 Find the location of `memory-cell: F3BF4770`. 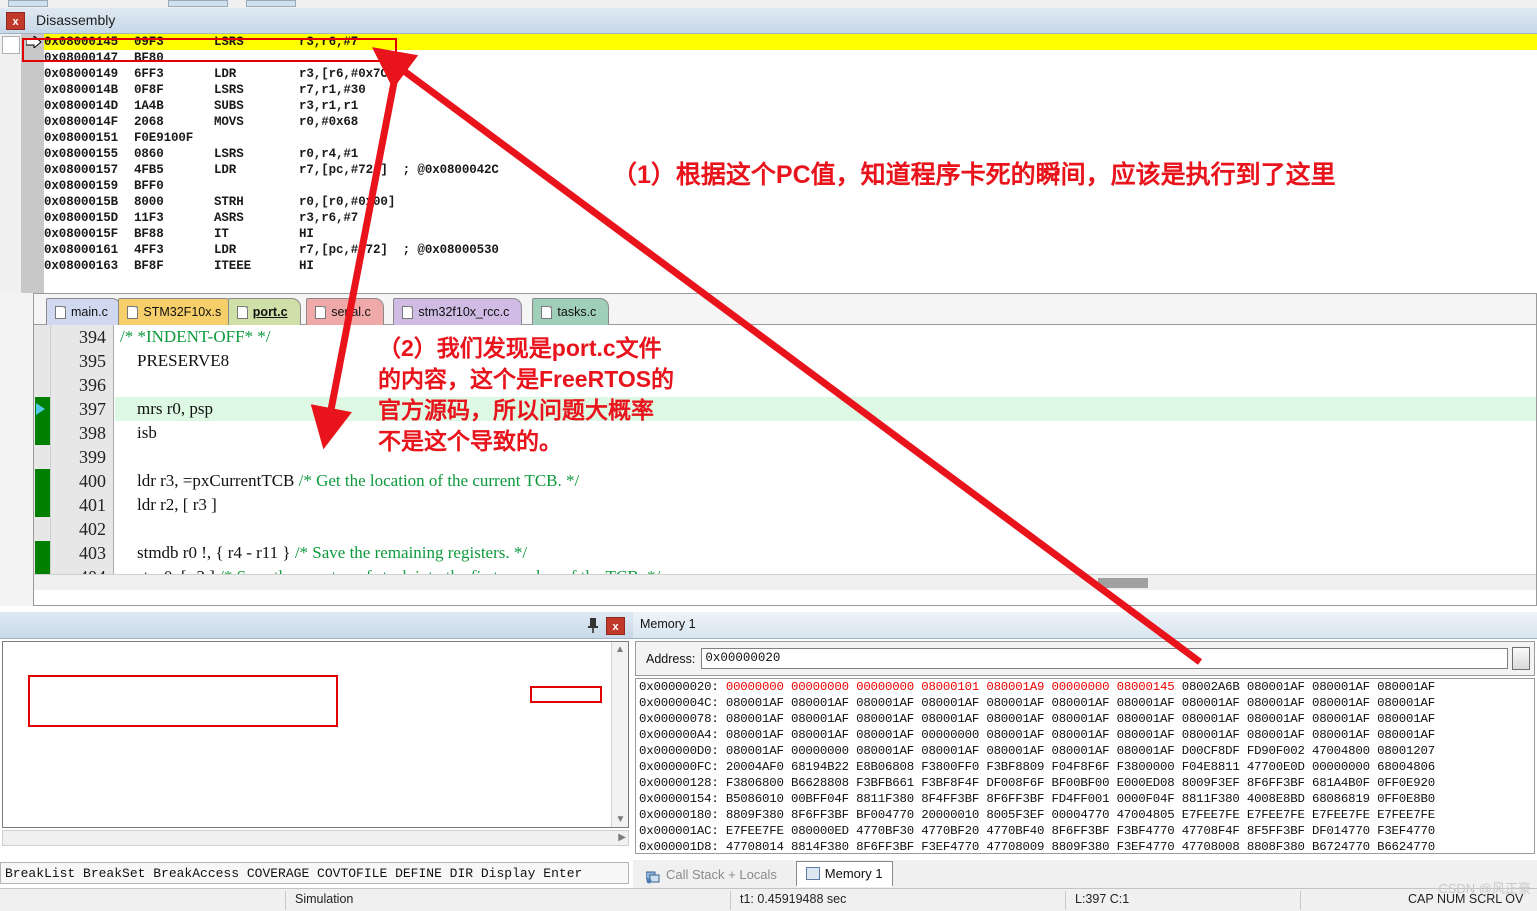

memory-cell: F3BF4770 is located at coordinates (1149, 831).